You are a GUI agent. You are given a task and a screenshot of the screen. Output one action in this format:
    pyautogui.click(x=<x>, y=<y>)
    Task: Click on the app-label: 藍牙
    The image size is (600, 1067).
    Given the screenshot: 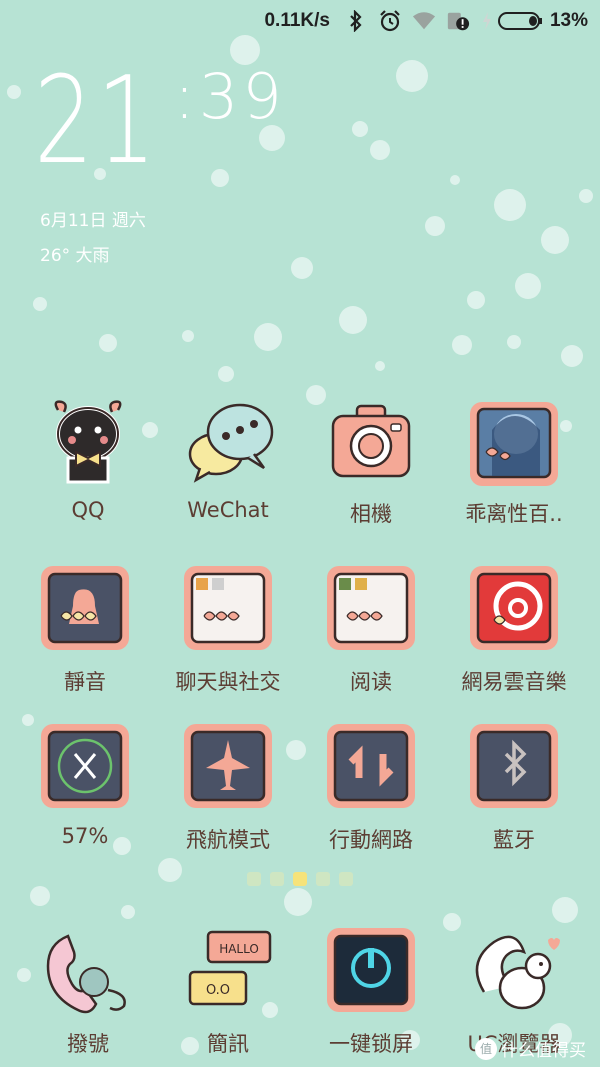 What is the action you would take?
    pyautogui.click(x=514, y=840)
    